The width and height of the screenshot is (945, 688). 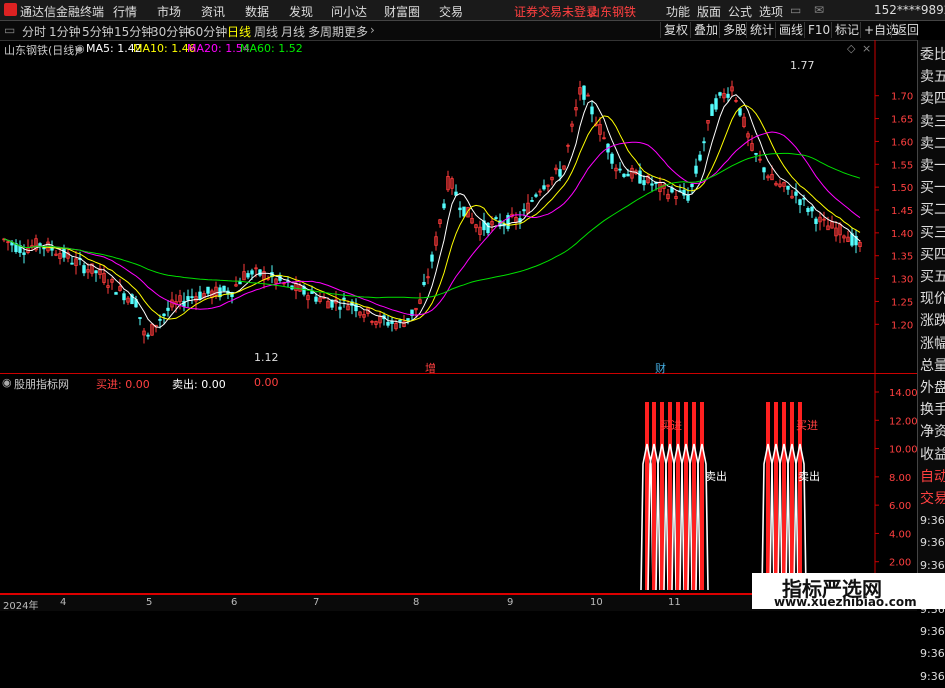 I want to click on mark-button: 标记, so click(x=846, y=30).